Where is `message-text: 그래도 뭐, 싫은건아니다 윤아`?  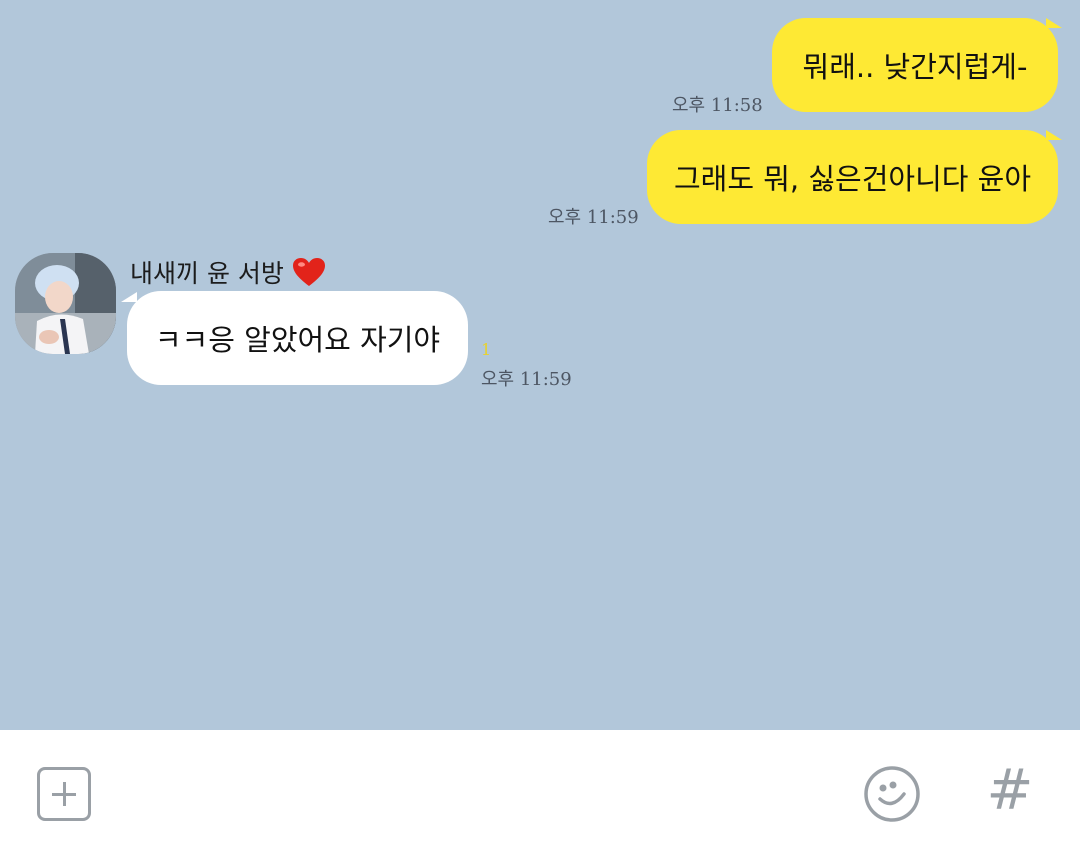
message-text: 그래도 뭐, 싫은건아니다 윤아 is located at coordinates (852, 179).